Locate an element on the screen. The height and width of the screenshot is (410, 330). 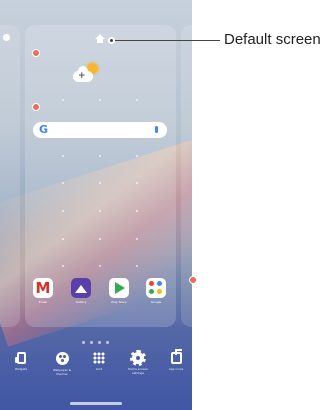
app-row: Email Gallery Play Store Google is located at coordinates (100, 293).